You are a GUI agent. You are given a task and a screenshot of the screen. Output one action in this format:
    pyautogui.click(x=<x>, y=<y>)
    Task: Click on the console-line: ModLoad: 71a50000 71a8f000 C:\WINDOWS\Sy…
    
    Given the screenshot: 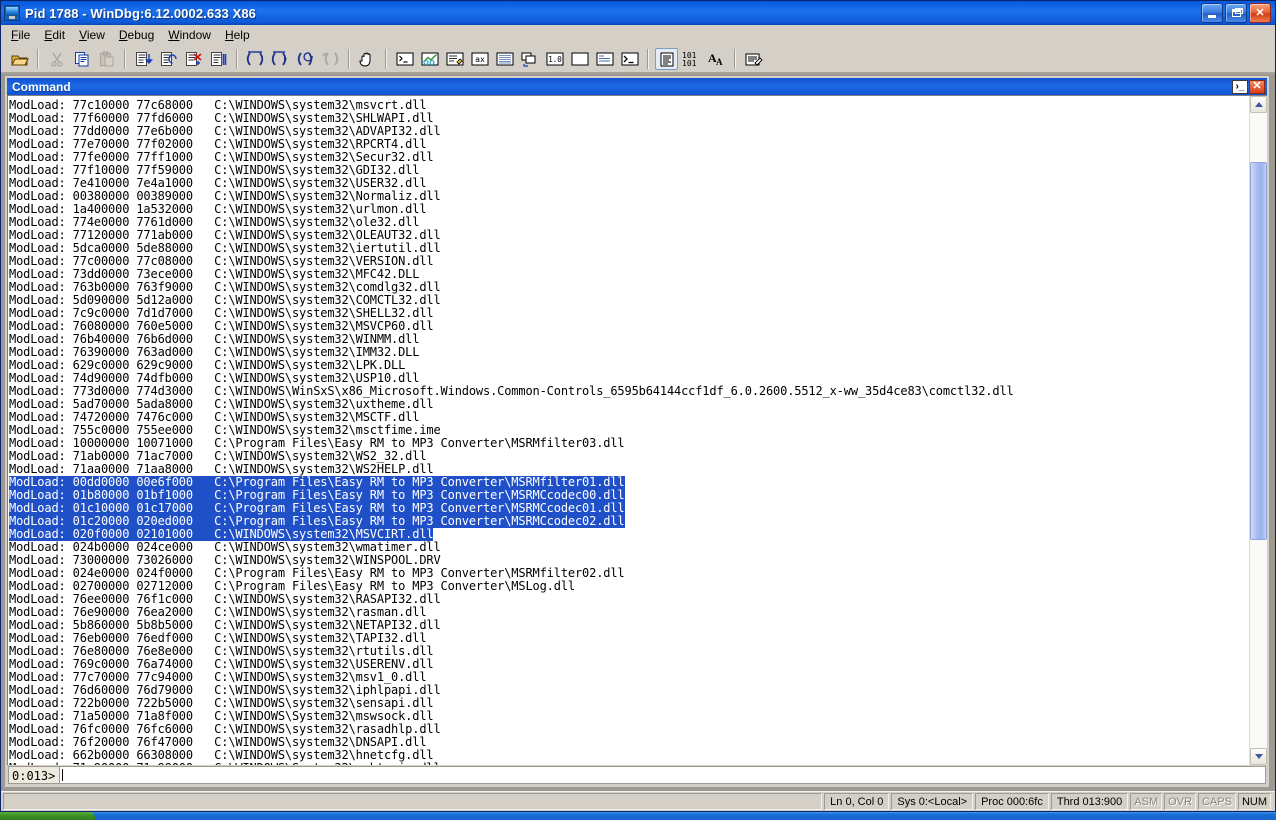 What is the action you would take?
    pyautogui.click(x=629, y=715)
    